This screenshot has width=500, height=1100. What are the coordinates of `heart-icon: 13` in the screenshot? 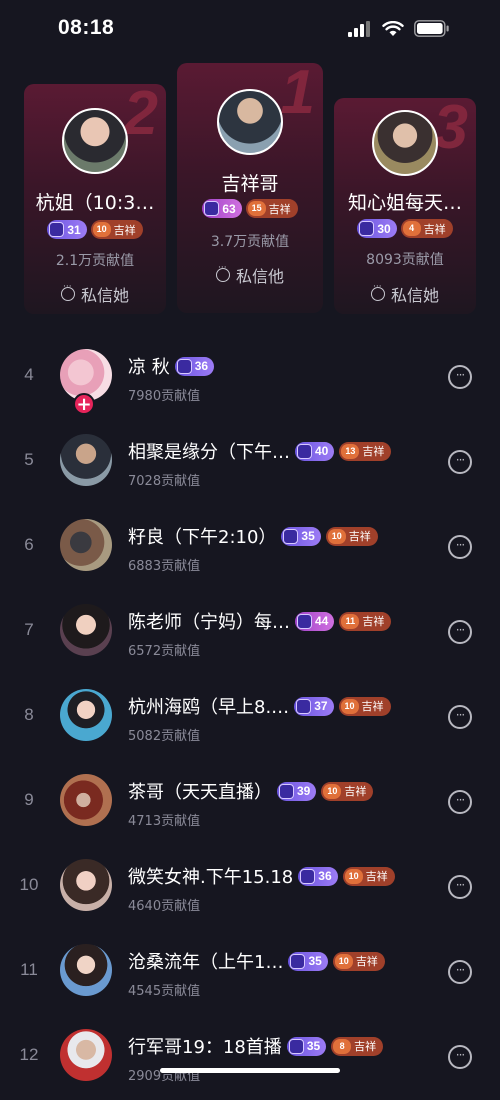 It's located at (350, 451).